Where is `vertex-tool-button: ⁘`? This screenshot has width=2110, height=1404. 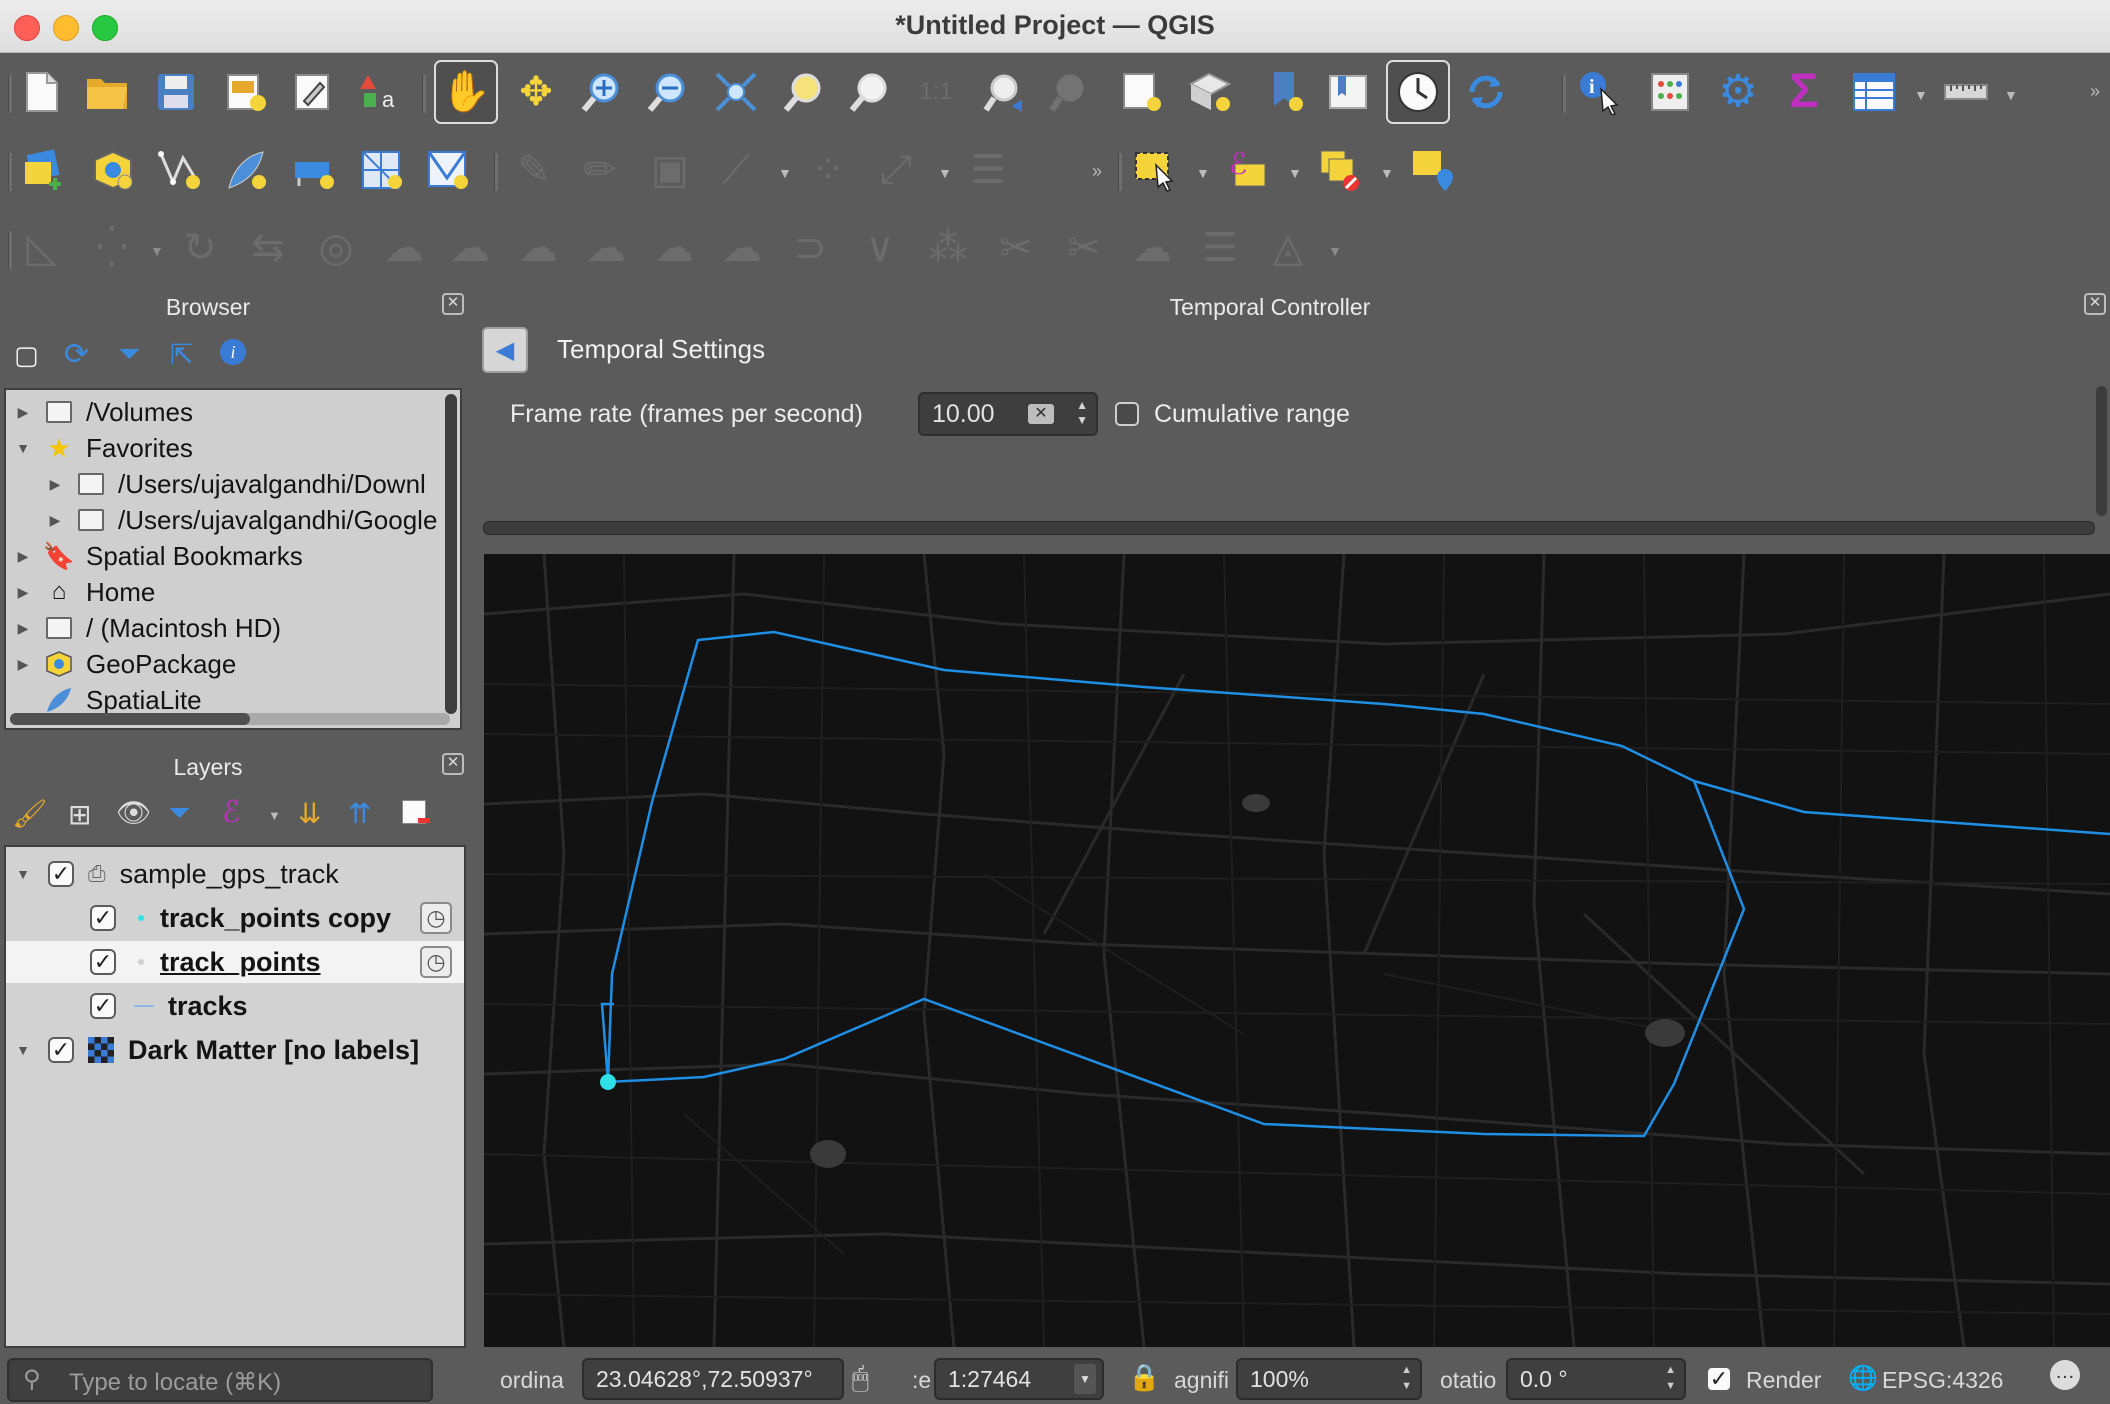 vertex-tool-button: ⁘ is located at coordinates (828, 170).